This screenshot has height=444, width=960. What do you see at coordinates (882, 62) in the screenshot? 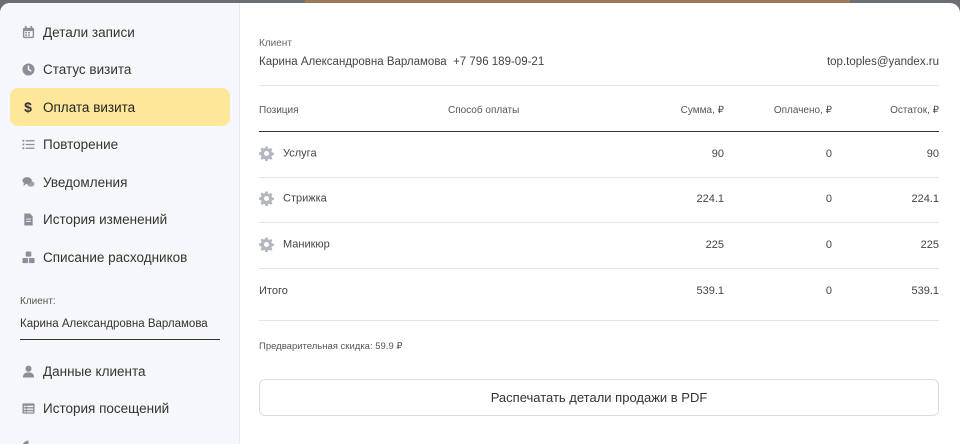
I see `client-email: top.toples@yandex.ru` at bounding box center [882, 62].